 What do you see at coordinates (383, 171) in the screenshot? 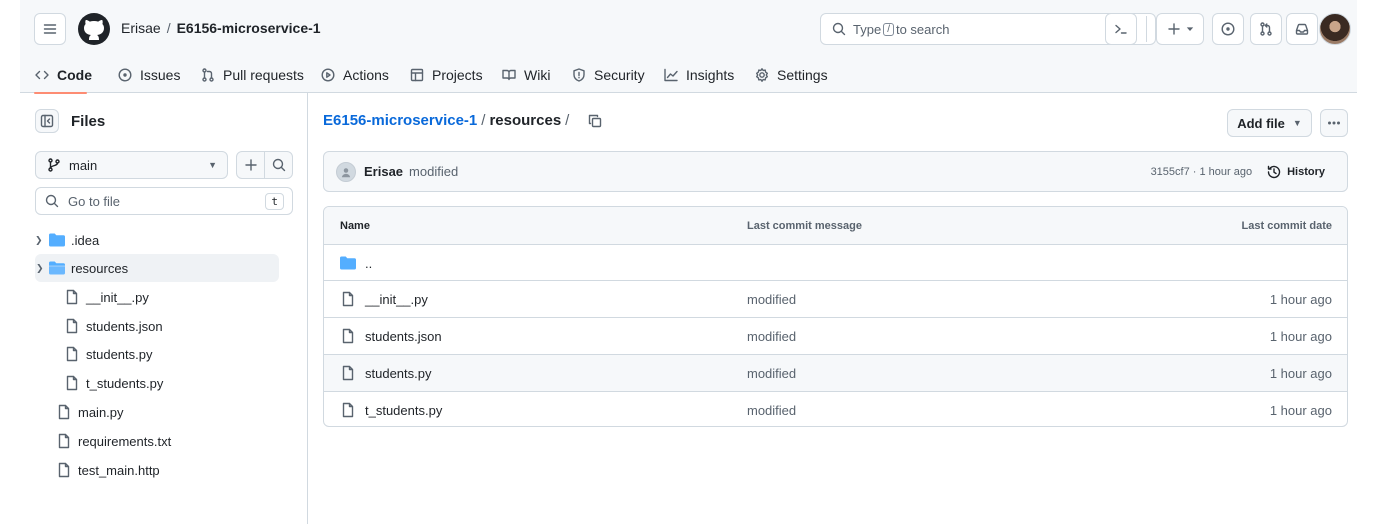
I see `commit-author: Erisae` at bounding box center [383, 171].